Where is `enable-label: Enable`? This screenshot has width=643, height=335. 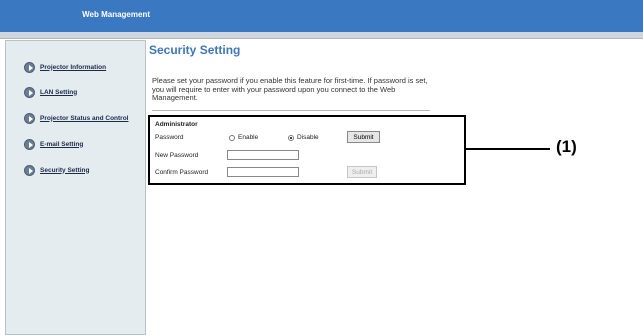
enable-label: Enable is located at coordinates (248, 137).